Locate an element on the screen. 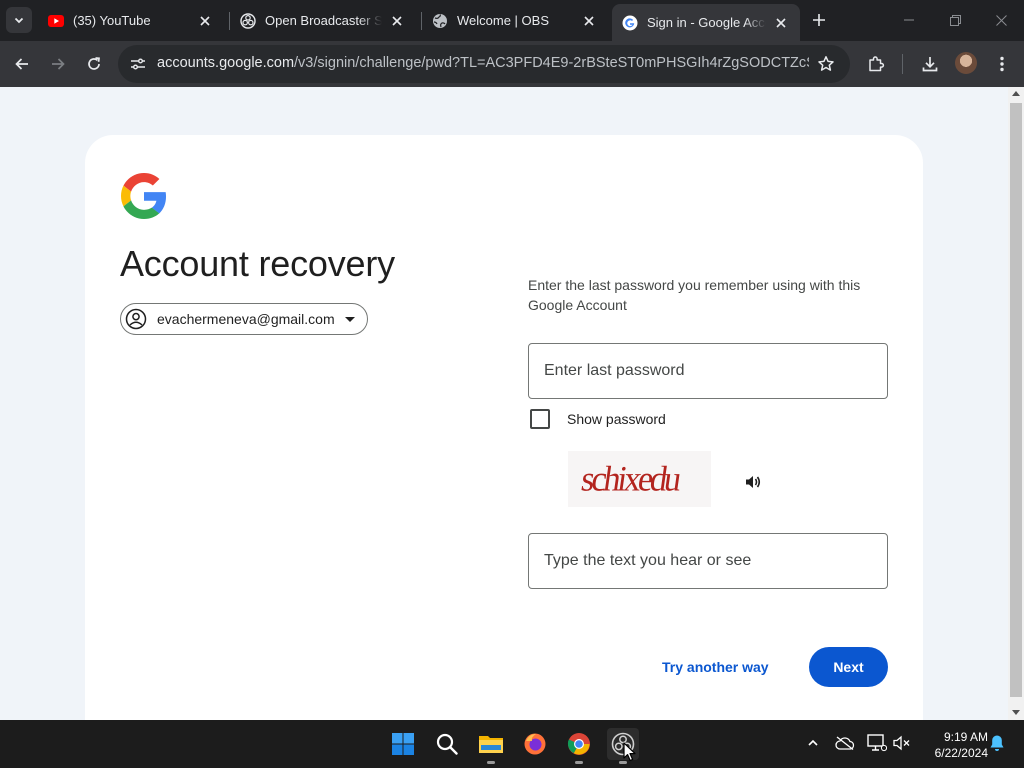 The width and height of the screenshot is (1024, 768). firefox-icon is located at coordinates (535, 744).